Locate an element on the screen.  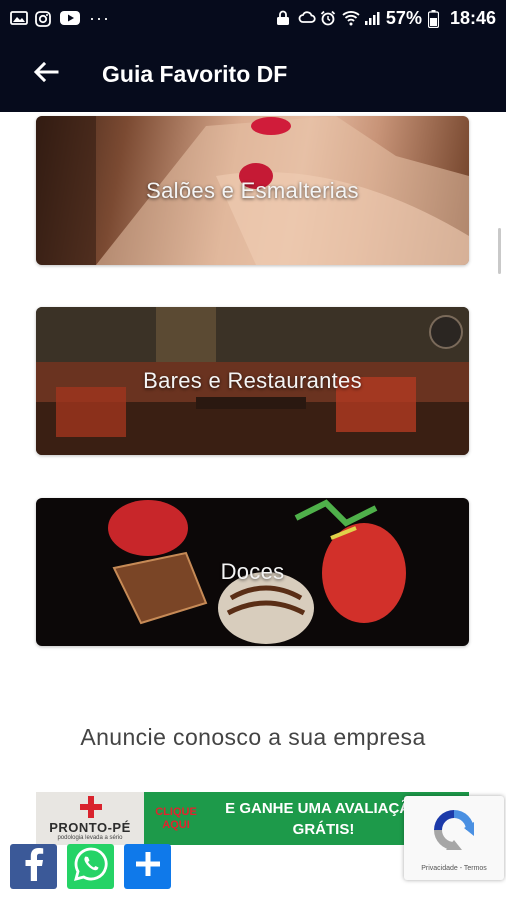
ad-offer-line1: E GANHE UMA AVALIAÇÃO is located at coordinates (323, 808).